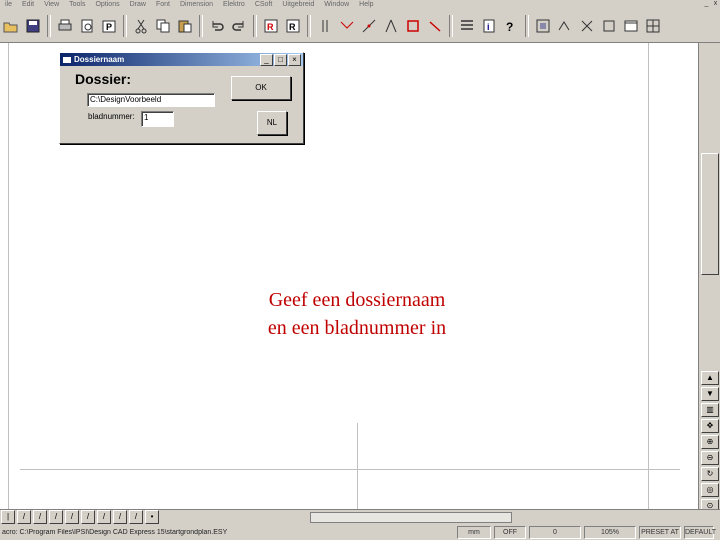  What do you see at coordinates (266, 60) in the screenshot?
I see `dialog-minimize-button: _` at bounding box center [266, 60].